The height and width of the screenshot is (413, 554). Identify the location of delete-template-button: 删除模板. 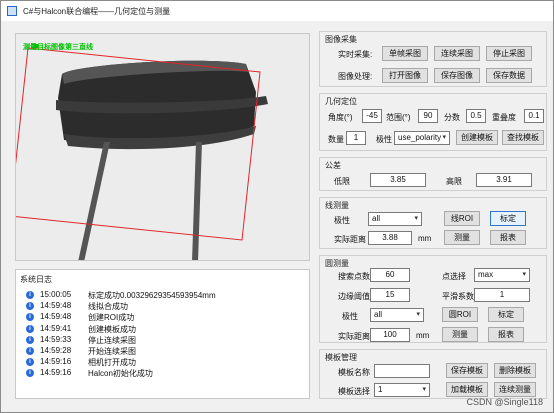
(515, 370).